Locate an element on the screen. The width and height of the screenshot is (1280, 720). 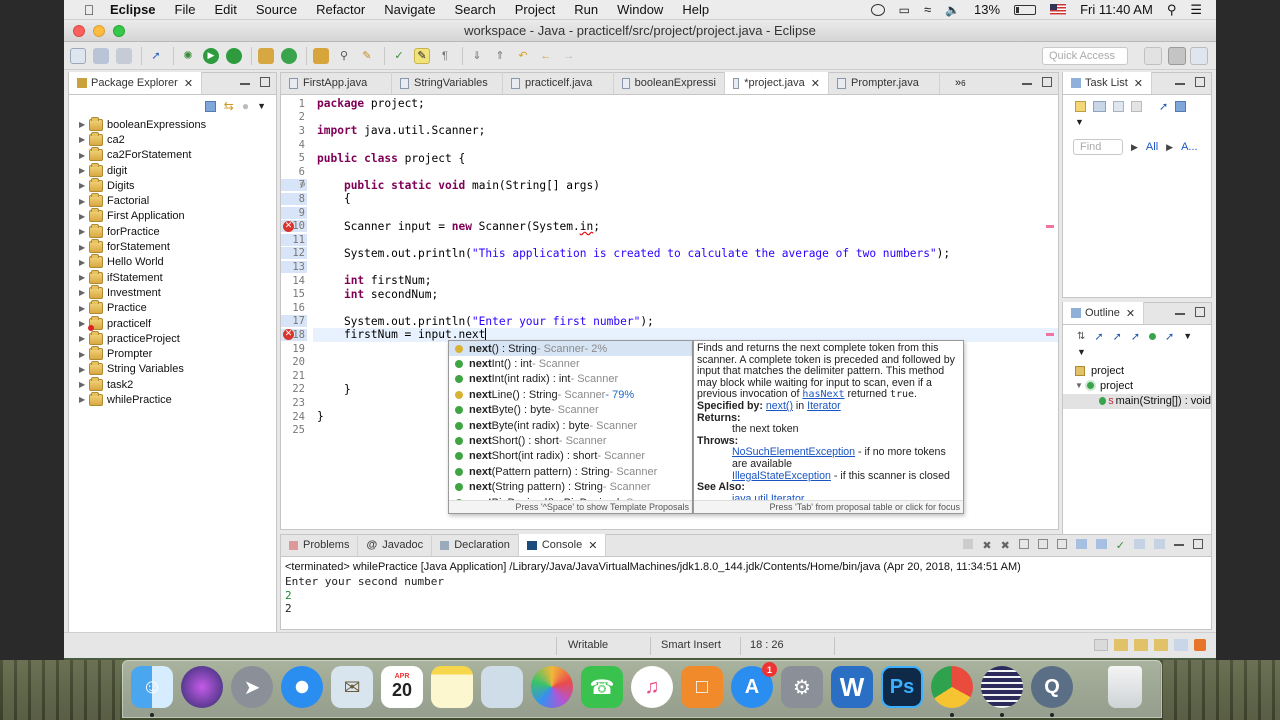
scroll-lock-icon is located at coordinates (1042, 544).